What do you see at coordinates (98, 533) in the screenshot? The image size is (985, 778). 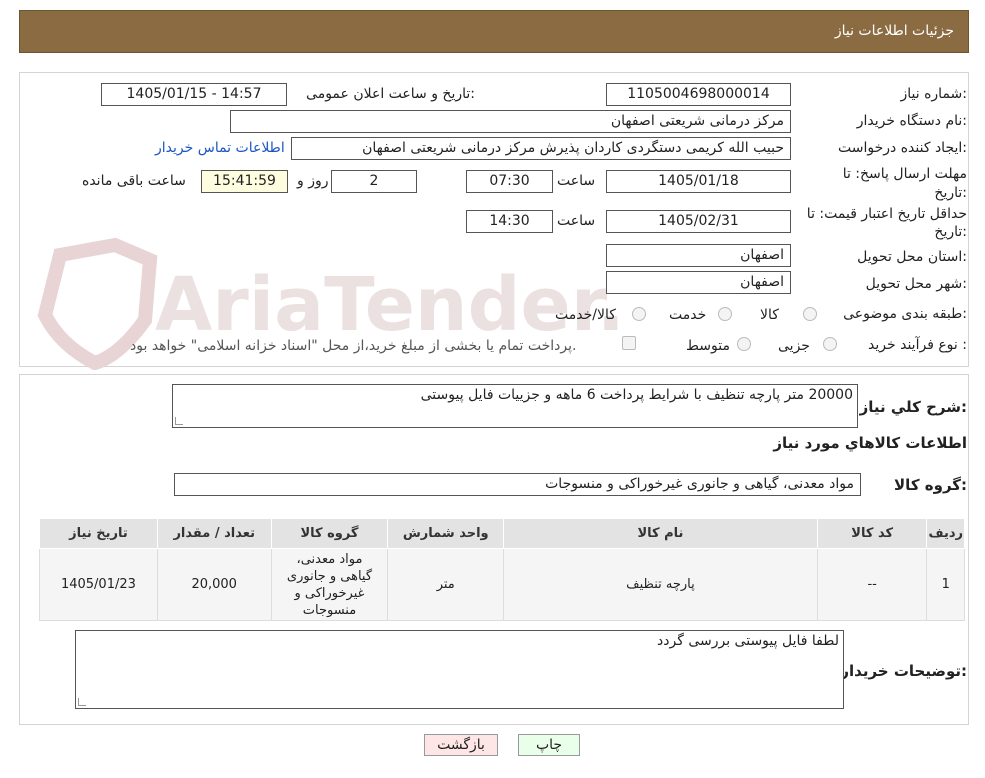 I see `col-need-date: تاریخ نیاز` at bounding box center [98, 533].